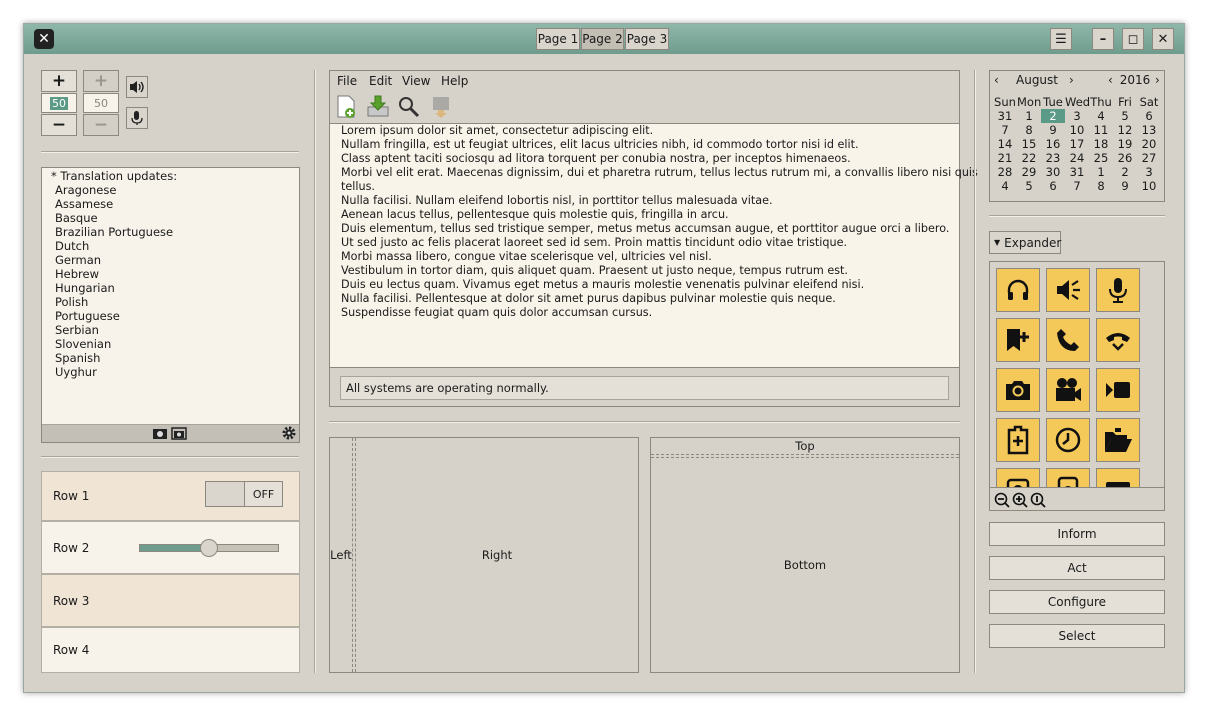 Image resolution: width=1206 pixels, height=714 pixels. Describe the element at coordinates (44, 39) in the screenshot. I see `close-icon: ✕` at that location.